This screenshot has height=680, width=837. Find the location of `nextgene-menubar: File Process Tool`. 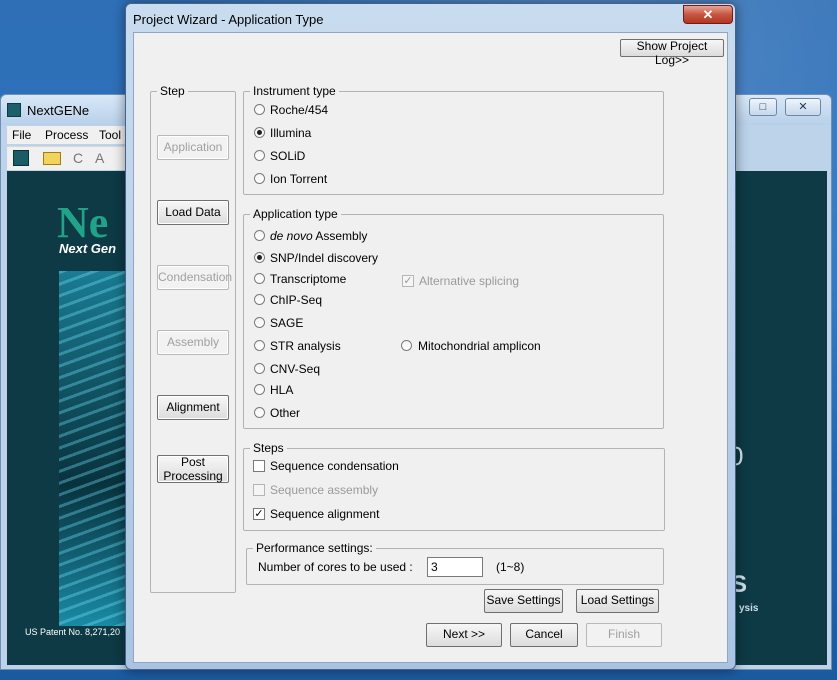

nextgene-menubar: File Process Tool is located at coordinates (68, 135).